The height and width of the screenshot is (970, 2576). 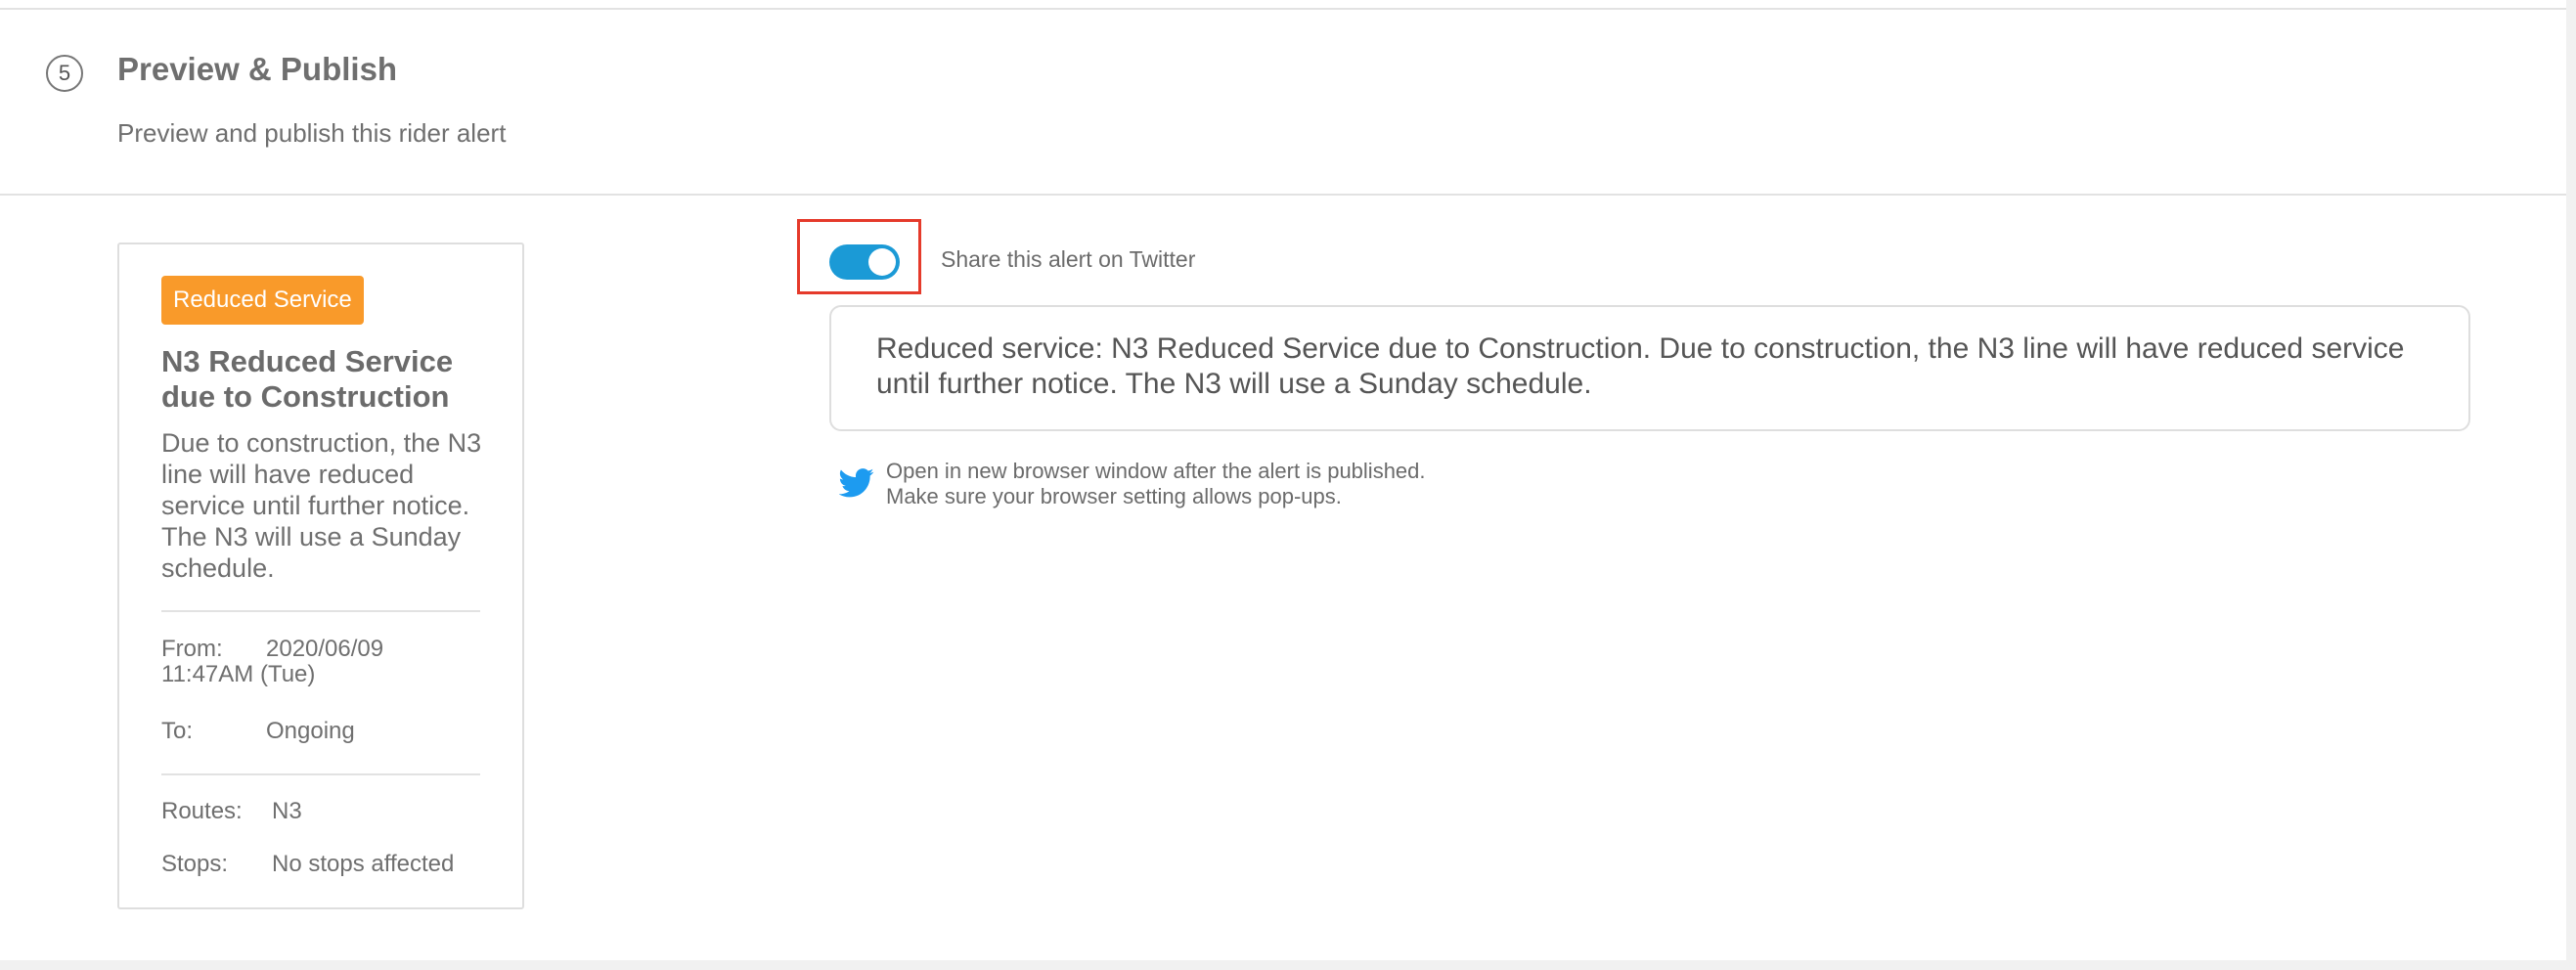 I want to click on routes-label: Routes:, so click(x=202, y=811).